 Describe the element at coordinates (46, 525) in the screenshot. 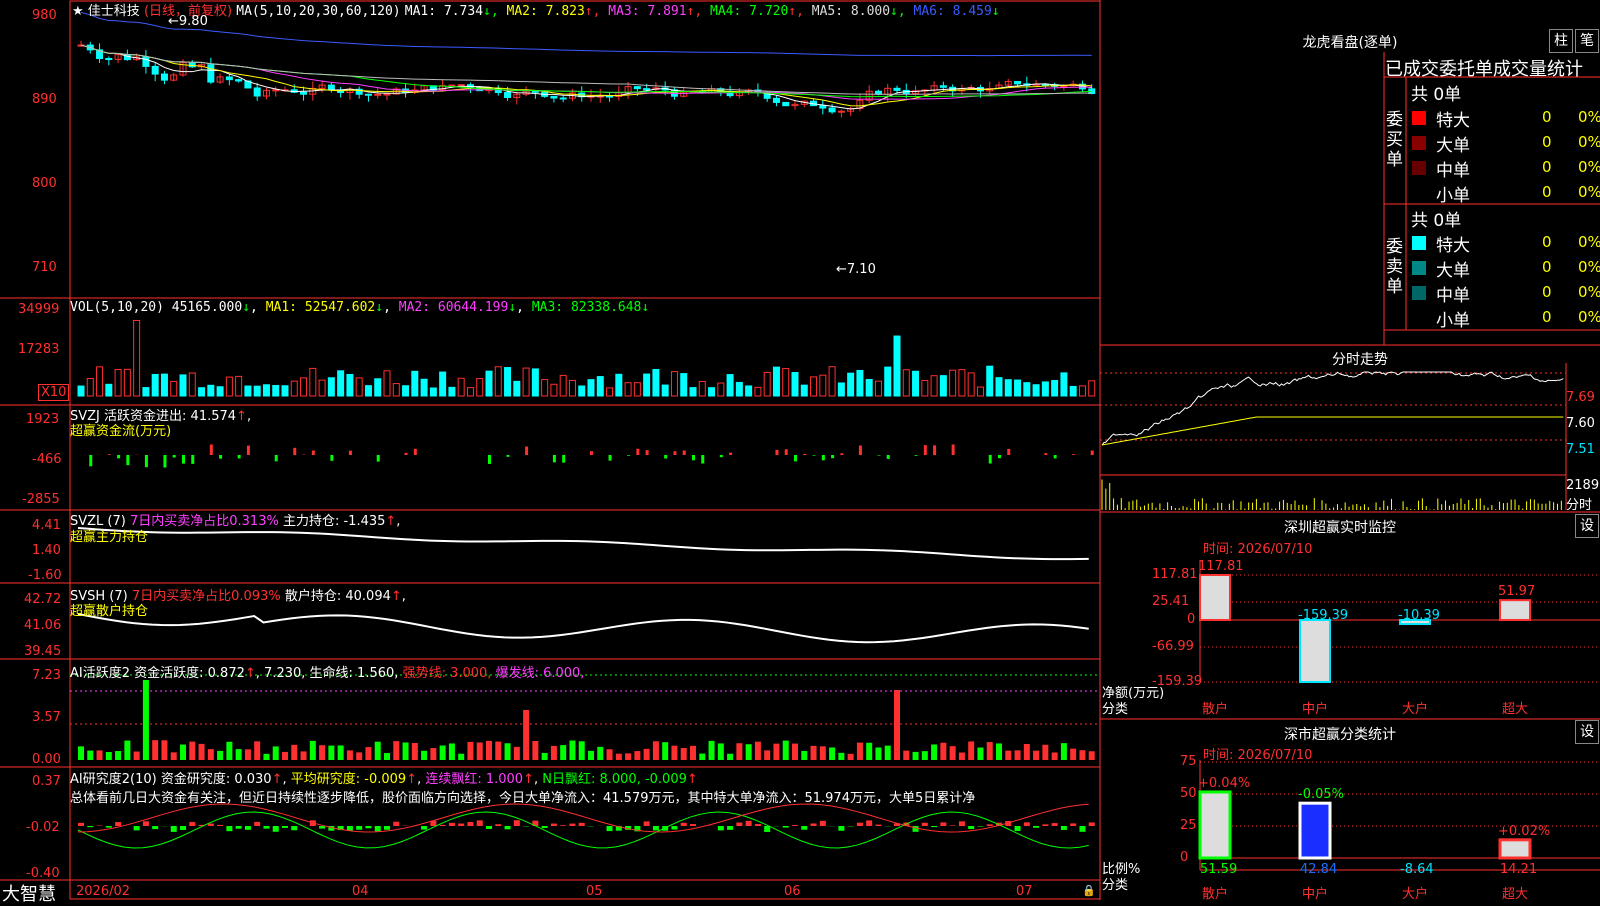

I see `svzl-tick-0: 4.41` at that location.